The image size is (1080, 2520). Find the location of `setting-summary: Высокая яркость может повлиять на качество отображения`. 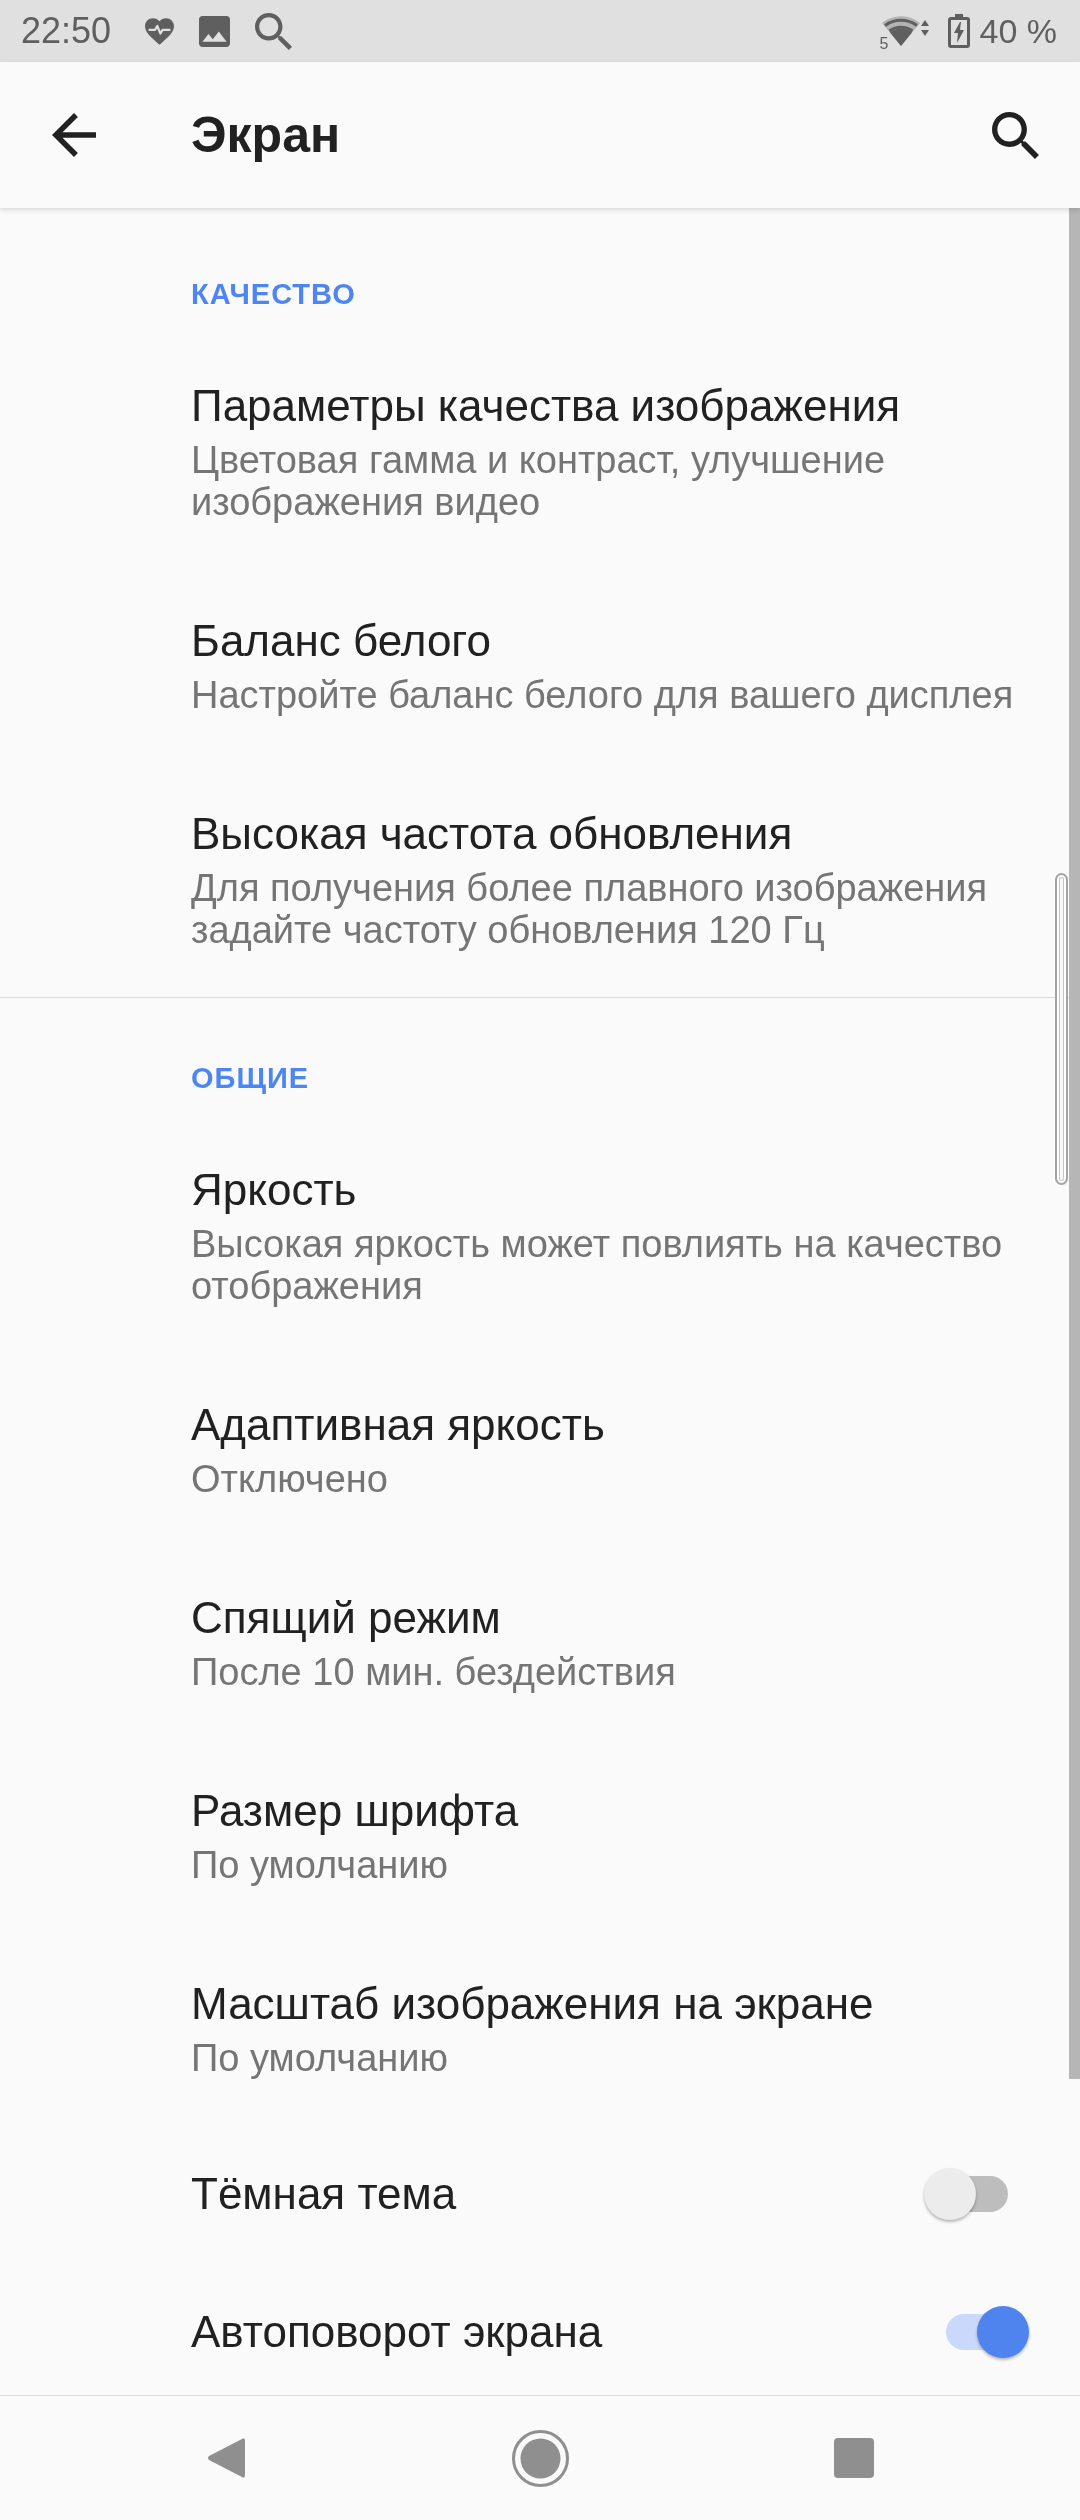

setting-summary: Высокая яркость может повлиять на качество отображения is located at coordinates (597, 1265).